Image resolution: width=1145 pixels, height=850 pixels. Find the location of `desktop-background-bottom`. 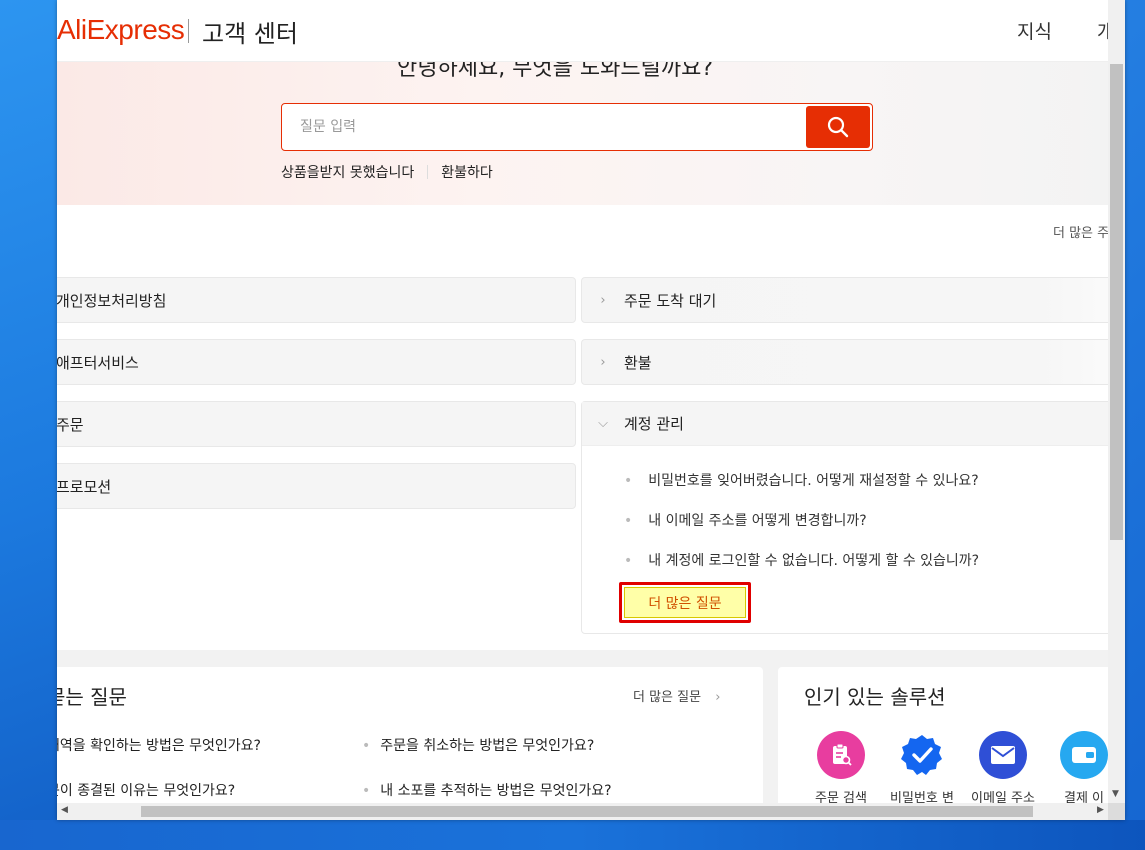

desktop-background-bottom is located at coordinates (572, 835).